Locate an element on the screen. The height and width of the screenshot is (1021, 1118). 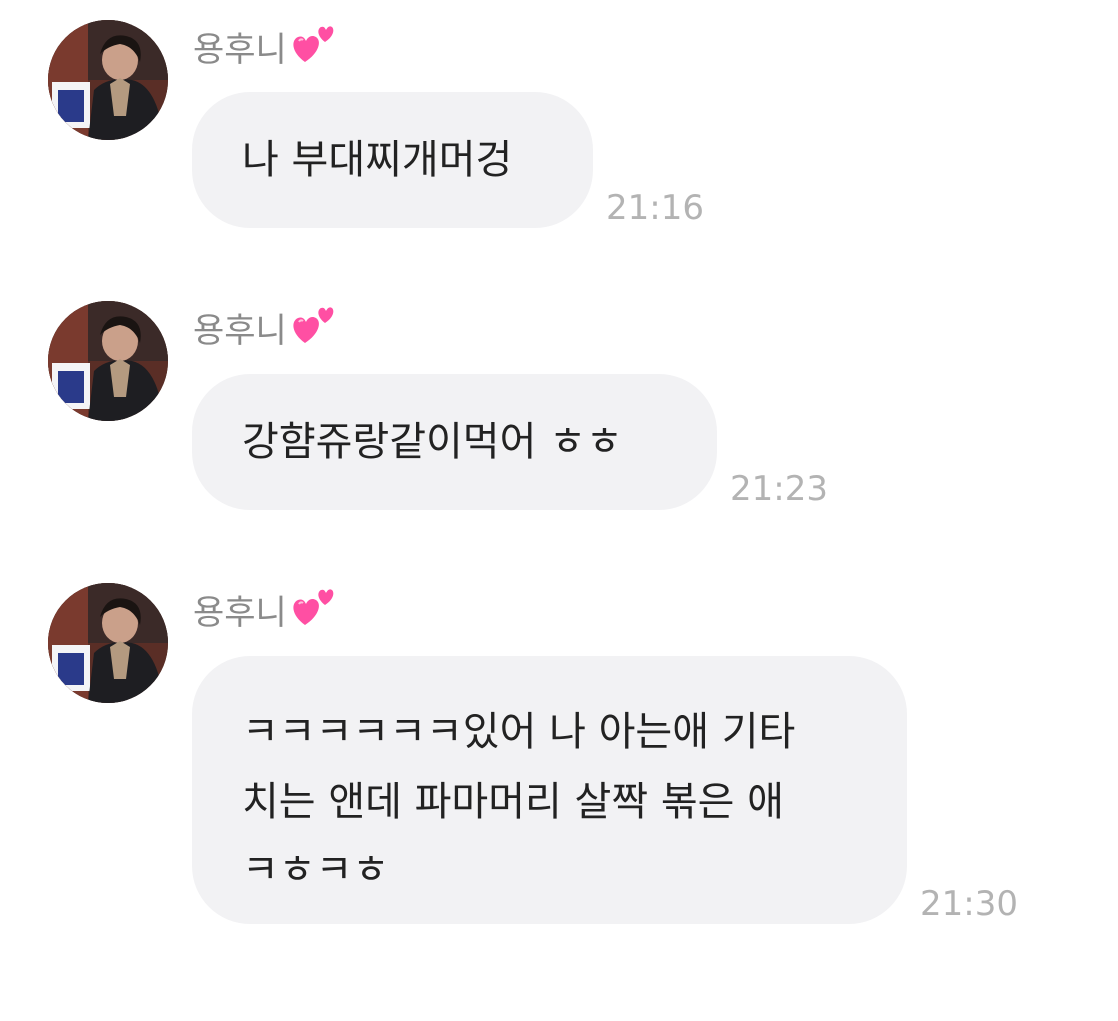
message-timestamp: 21:16 is located at coordinates (655, 208).